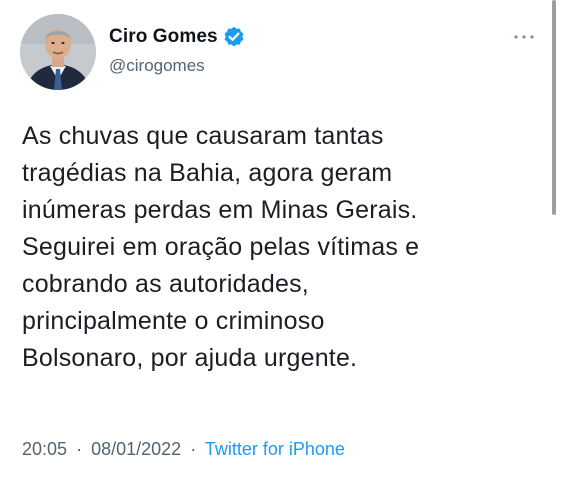 This screenshot has height=480, width=561. Describe the element at coordinates (554, 107) in the screenshot. I see `scrollbar-thumb` at that location.